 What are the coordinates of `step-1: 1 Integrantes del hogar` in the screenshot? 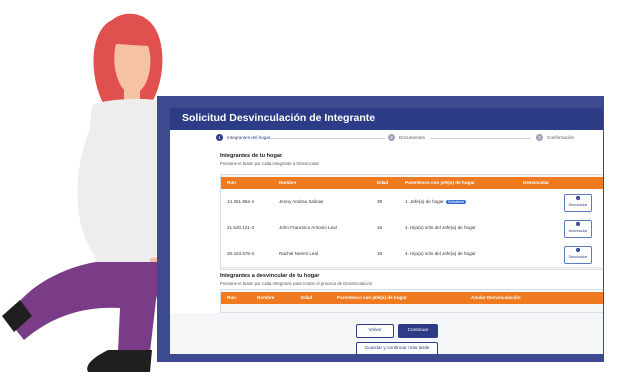 It's located at (243, 137).